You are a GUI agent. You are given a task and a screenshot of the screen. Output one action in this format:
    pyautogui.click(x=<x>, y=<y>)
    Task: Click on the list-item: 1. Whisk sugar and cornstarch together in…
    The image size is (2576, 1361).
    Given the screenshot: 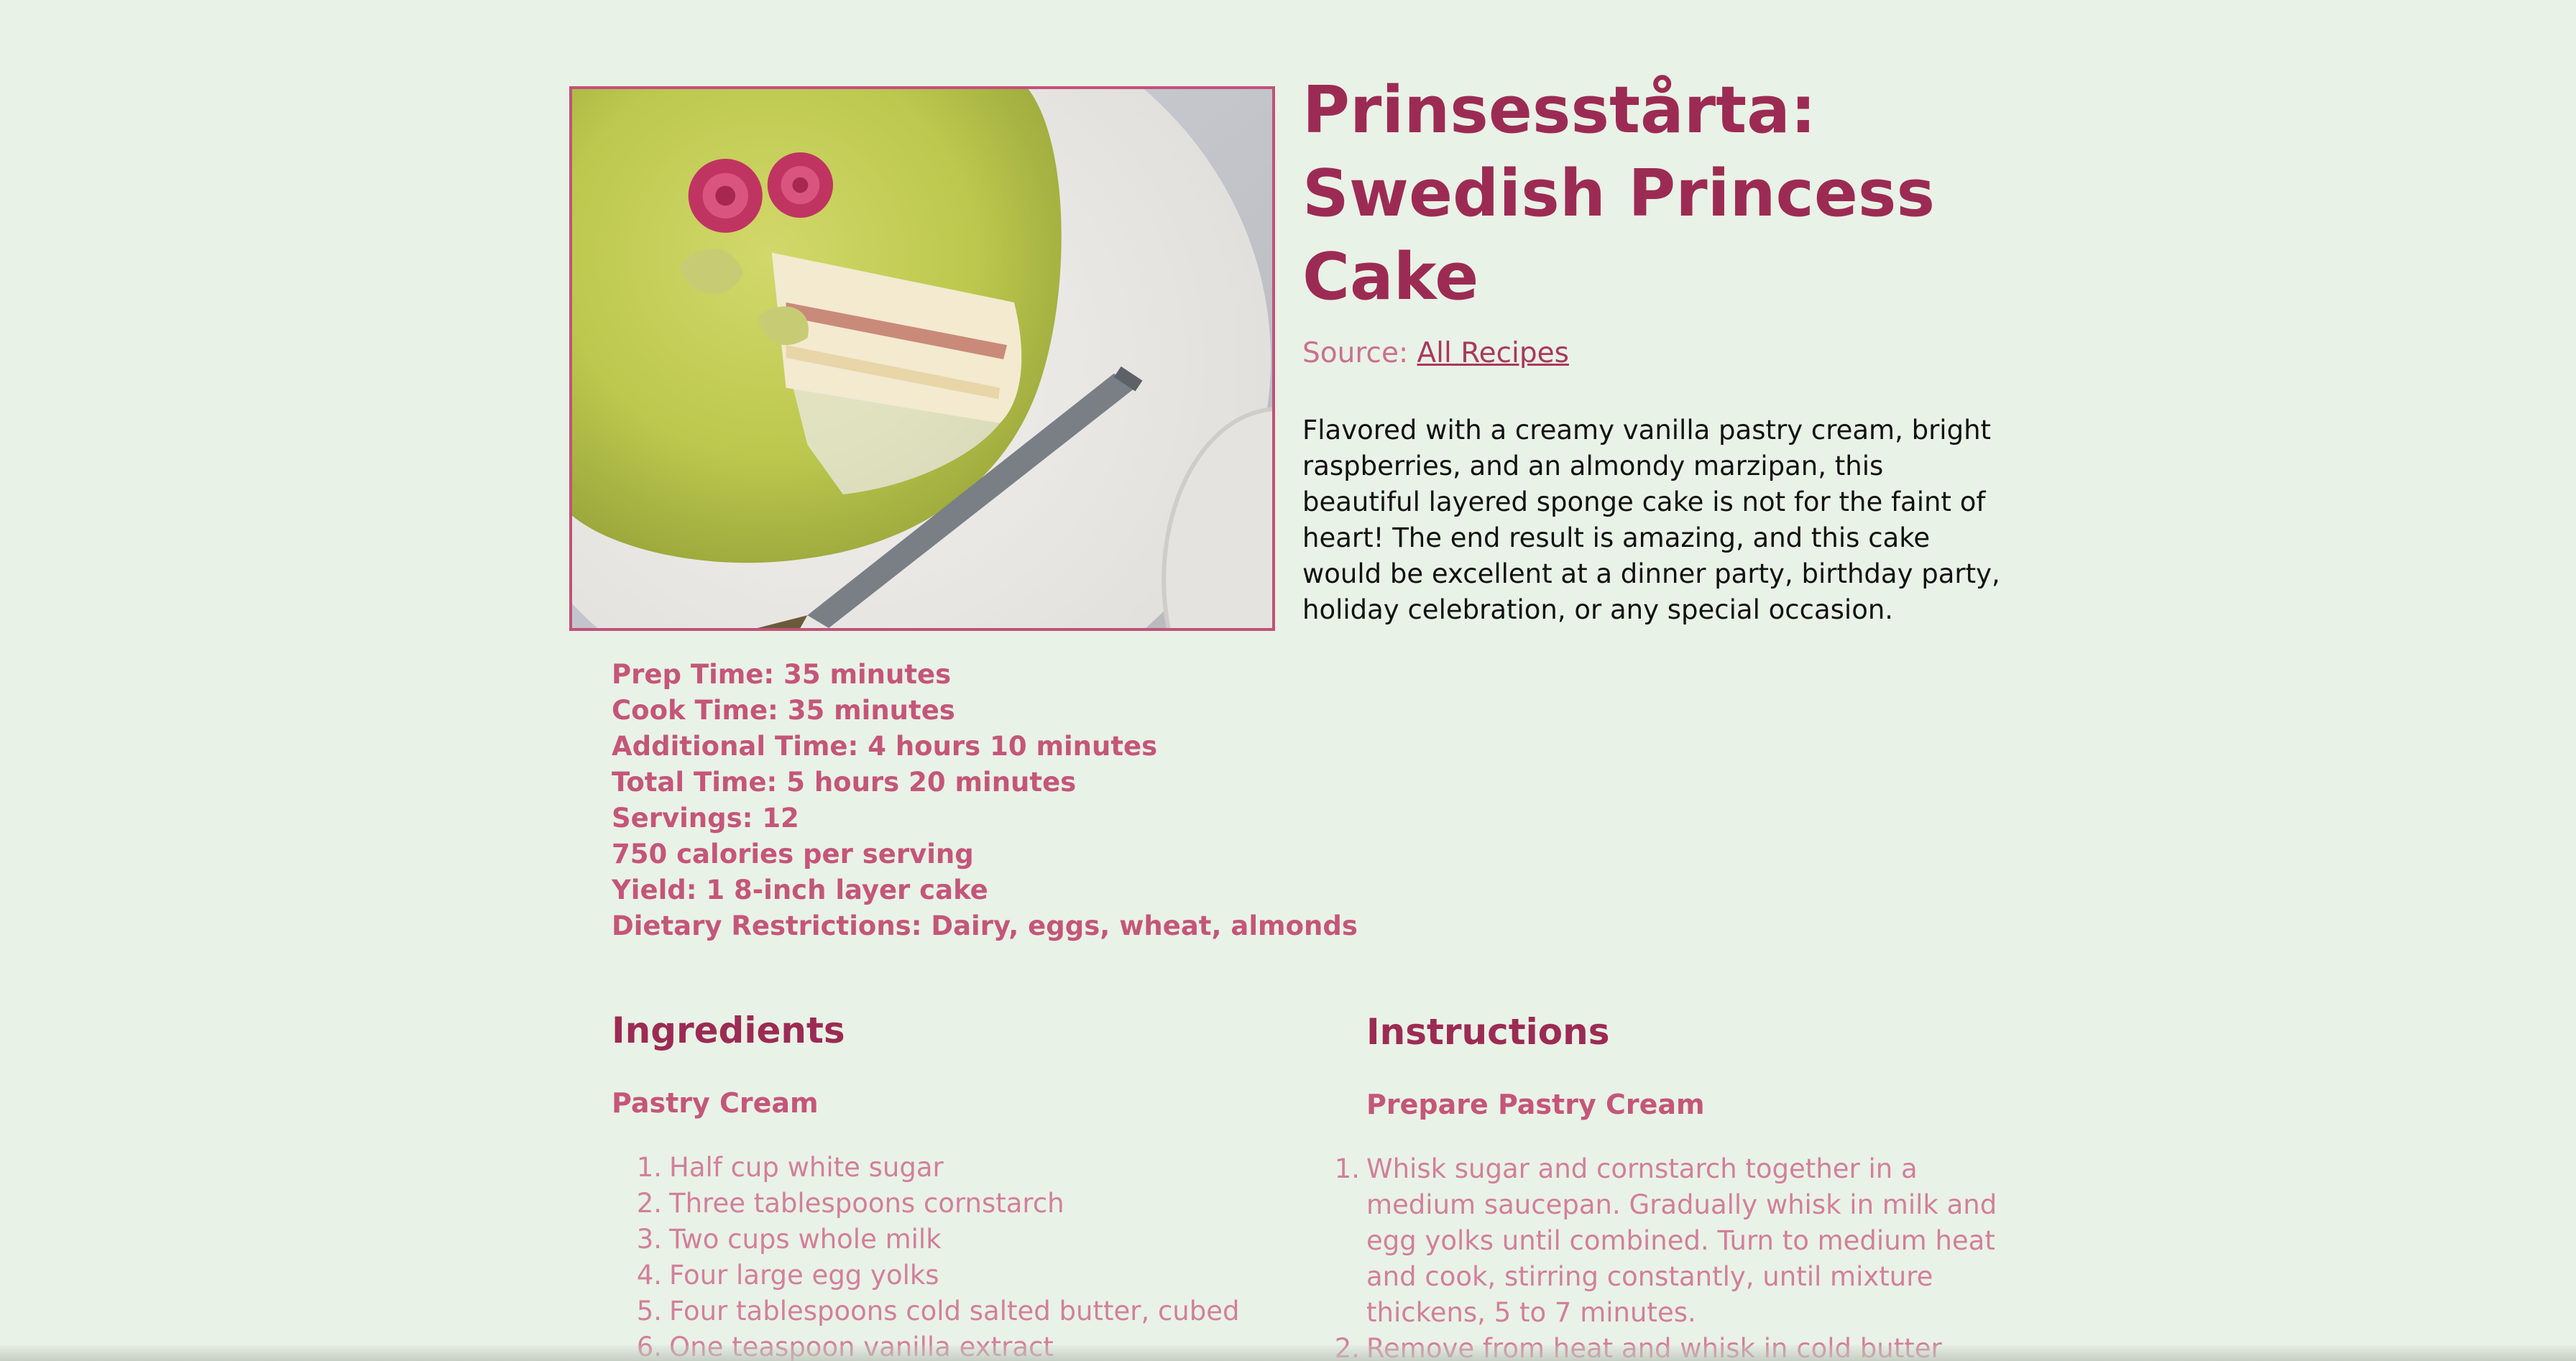 What is the action you would take?
    pyautogui.click(x=1660, y=1241)
    